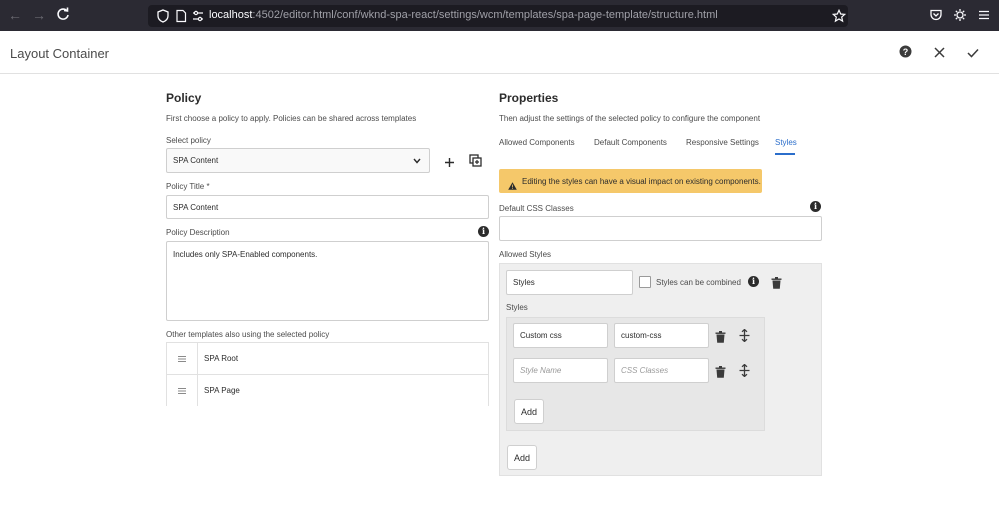 The image size is (999, 512). What do you see at coordinates (327, 391) in the screenshot?
I see `list-item: SPA Page` at bounding box center [327, 391].